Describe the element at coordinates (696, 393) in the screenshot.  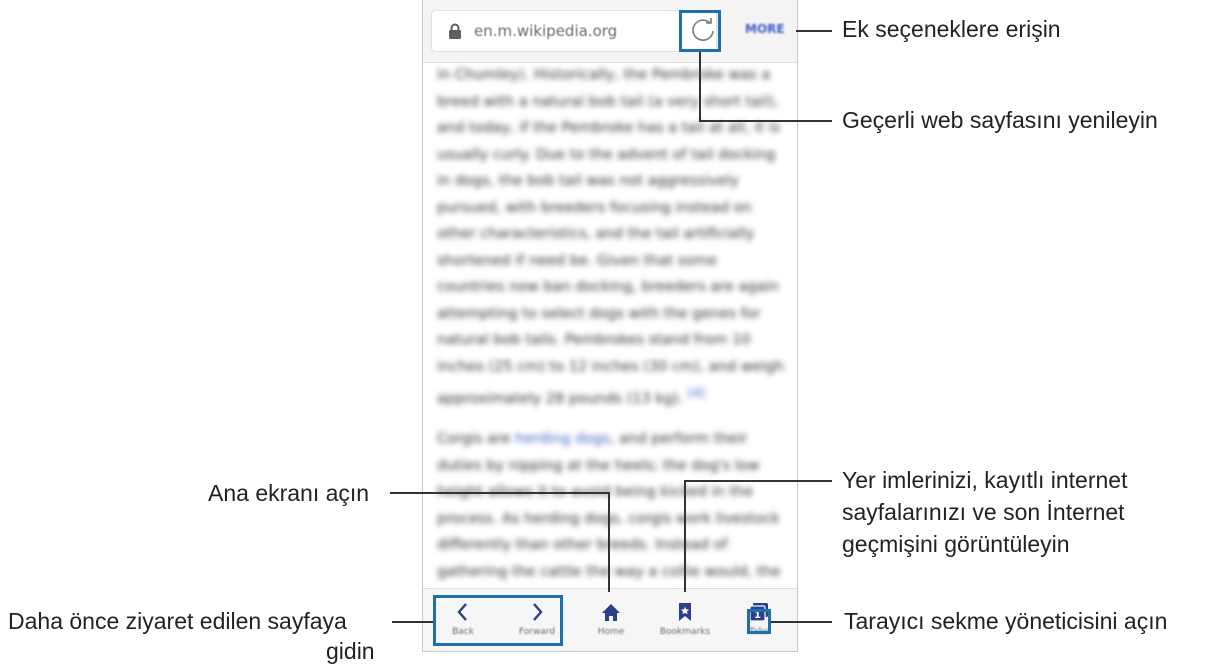
I see `reference-link: [4]` at that location.